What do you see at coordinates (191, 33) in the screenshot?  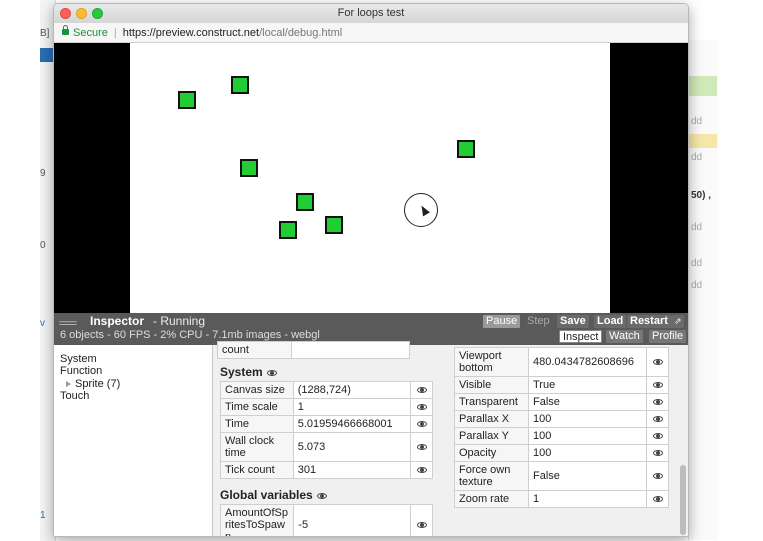 I see `url-host: https://preview.construct.net` at bounding box center [191, 33].